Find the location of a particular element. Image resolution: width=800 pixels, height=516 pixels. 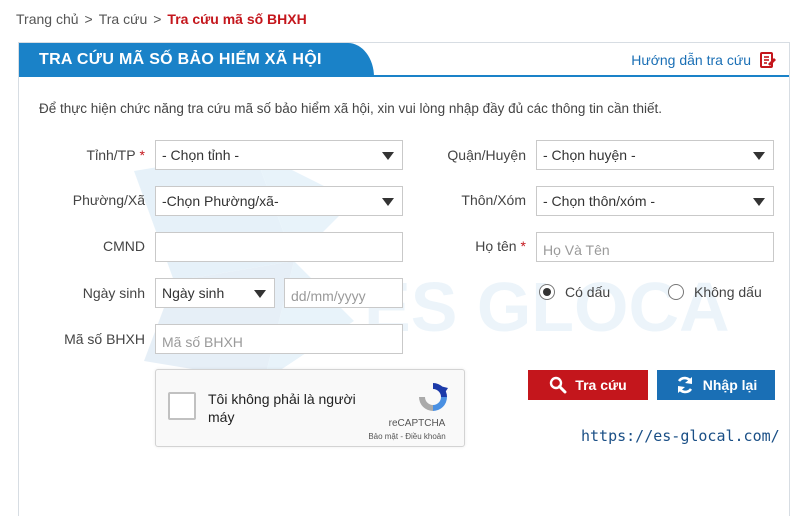

full-name-label-text: Họ tên is located at coordinates (496, 246).